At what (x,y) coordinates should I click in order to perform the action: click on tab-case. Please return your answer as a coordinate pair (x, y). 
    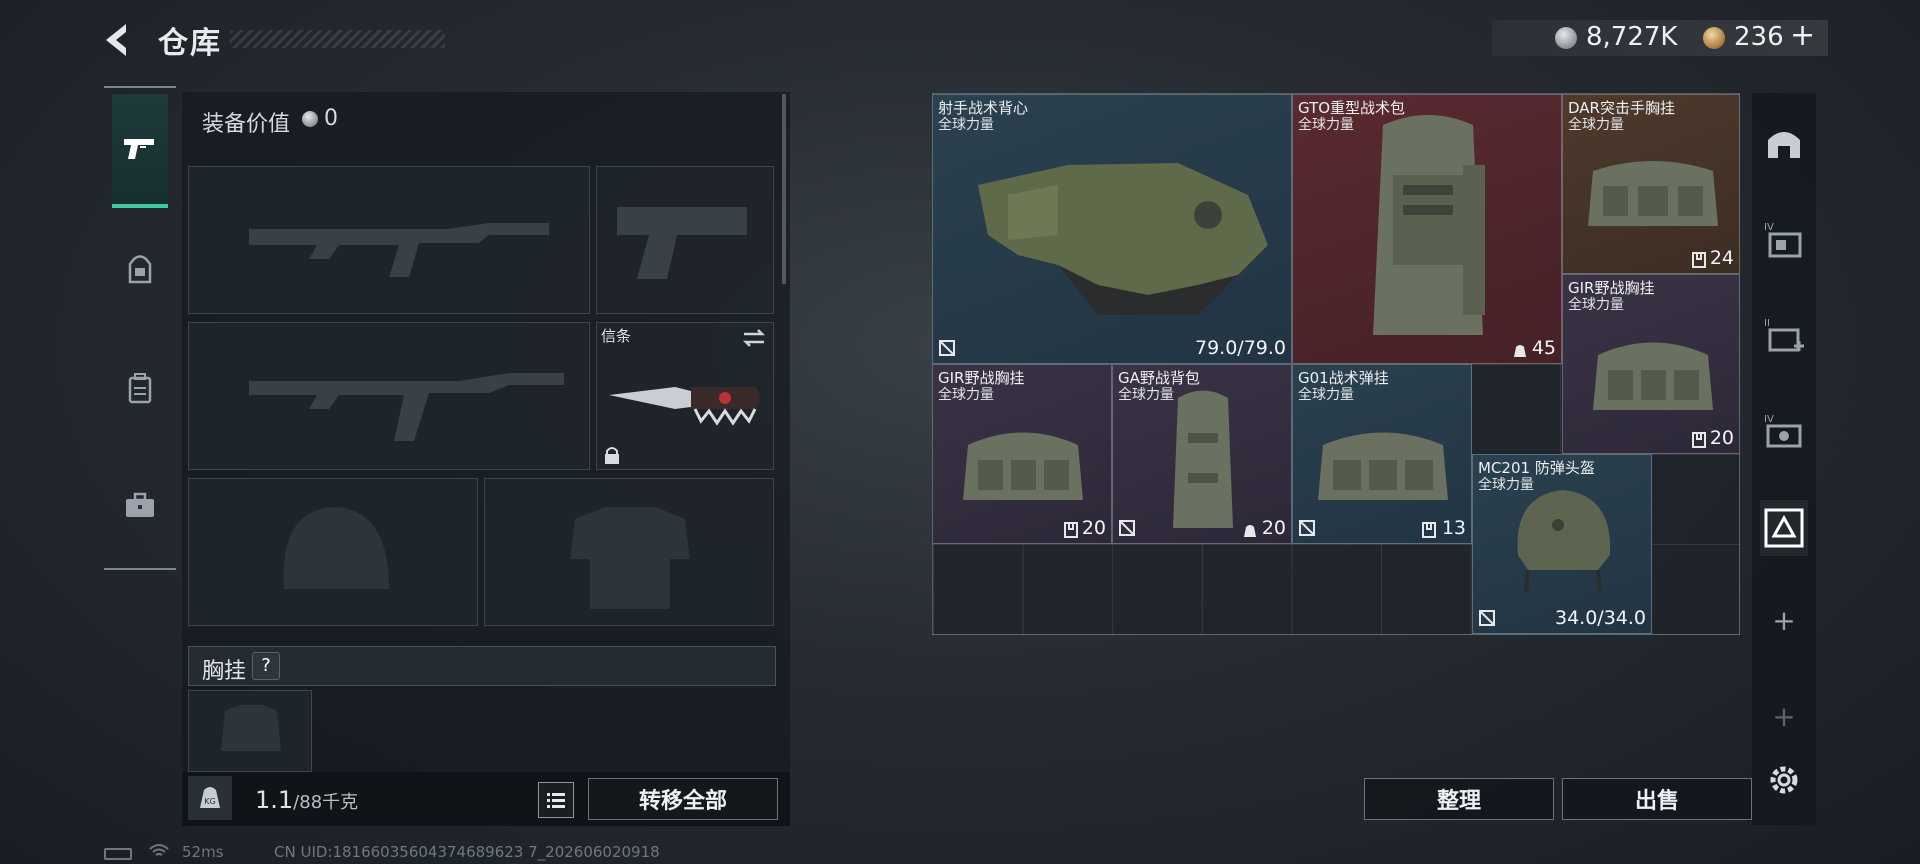
    Looking at the image, I should click on (140, 506).